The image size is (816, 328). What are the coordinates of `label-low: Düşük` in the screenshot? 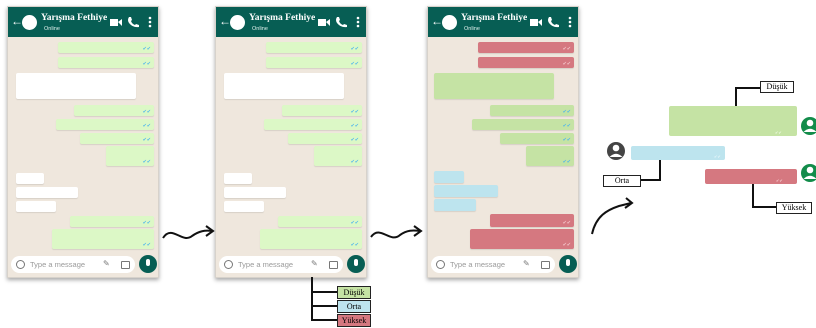 It's located at (777, 87).